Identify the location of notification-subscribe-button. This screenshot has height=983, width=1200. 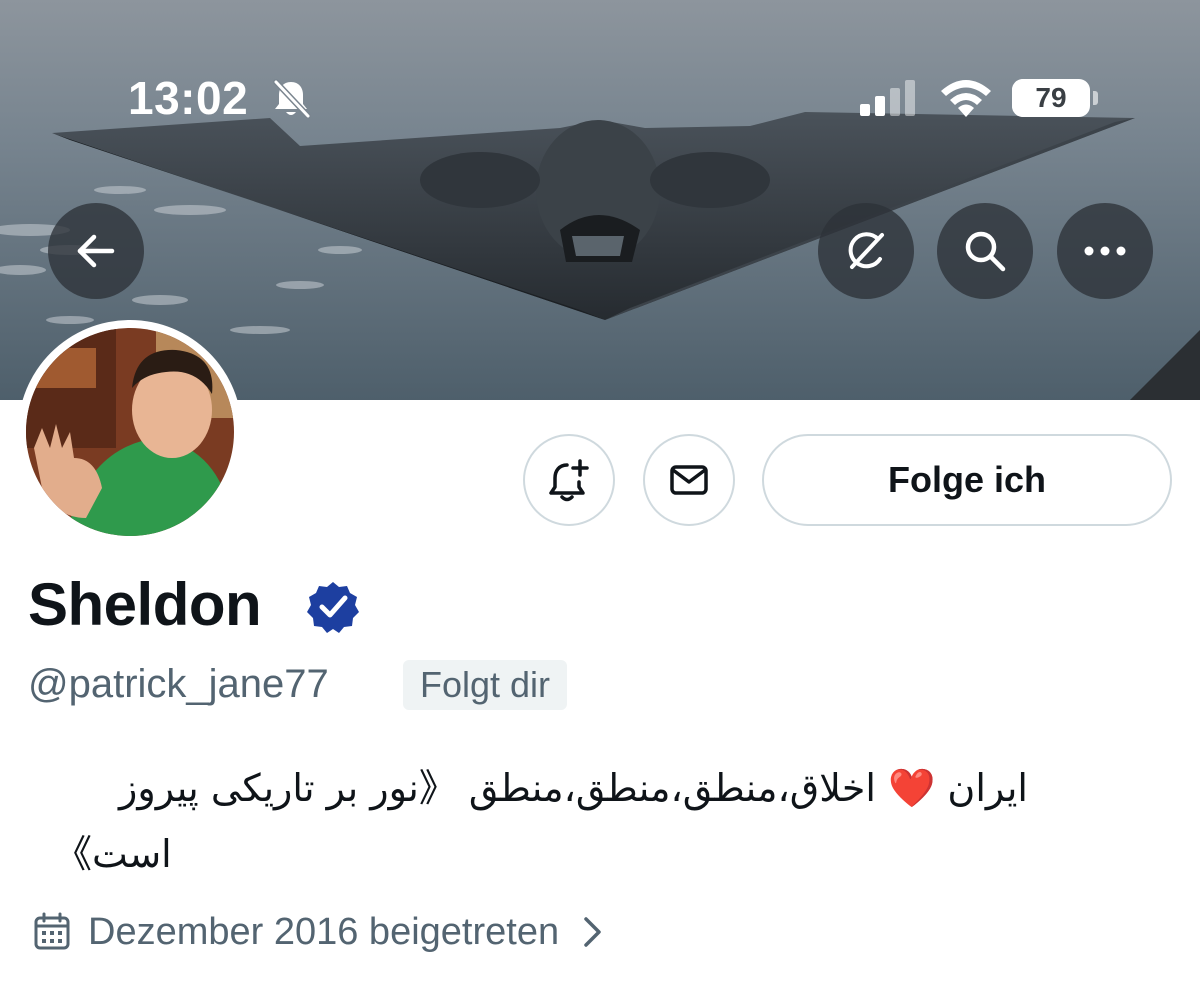
(569, 480).